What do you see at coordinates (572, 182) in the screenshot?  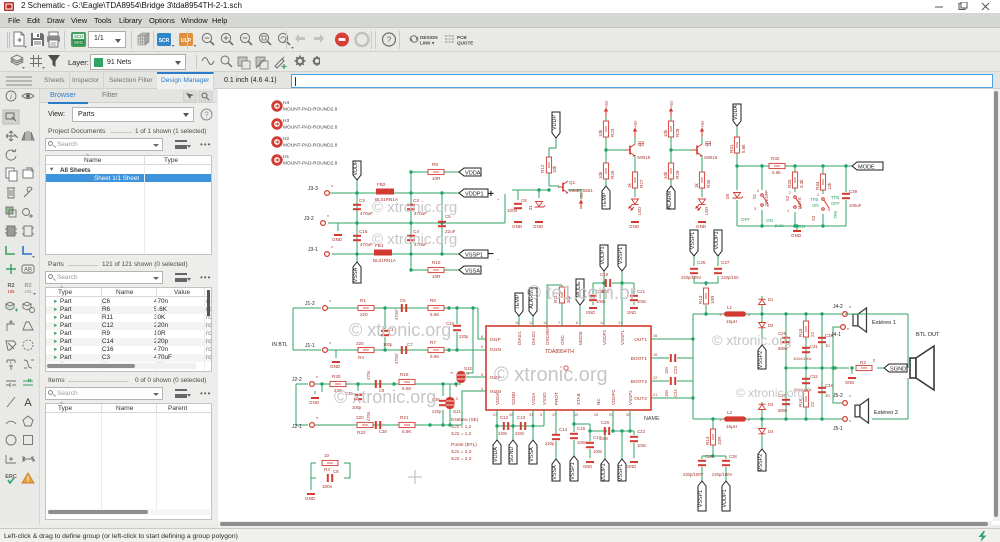 I see `svg-text: Q1` at bounding box center [572, 182].